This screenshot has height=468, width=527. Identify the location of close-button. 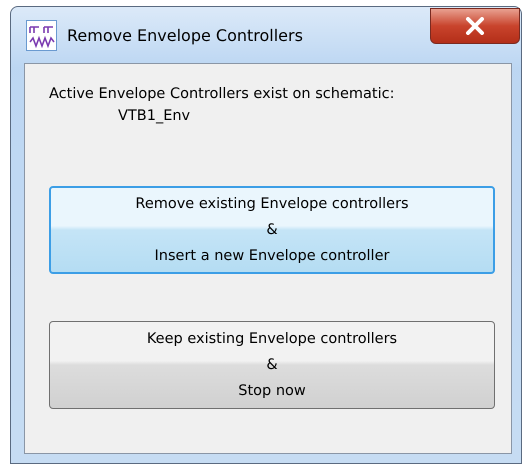
(475, 26).